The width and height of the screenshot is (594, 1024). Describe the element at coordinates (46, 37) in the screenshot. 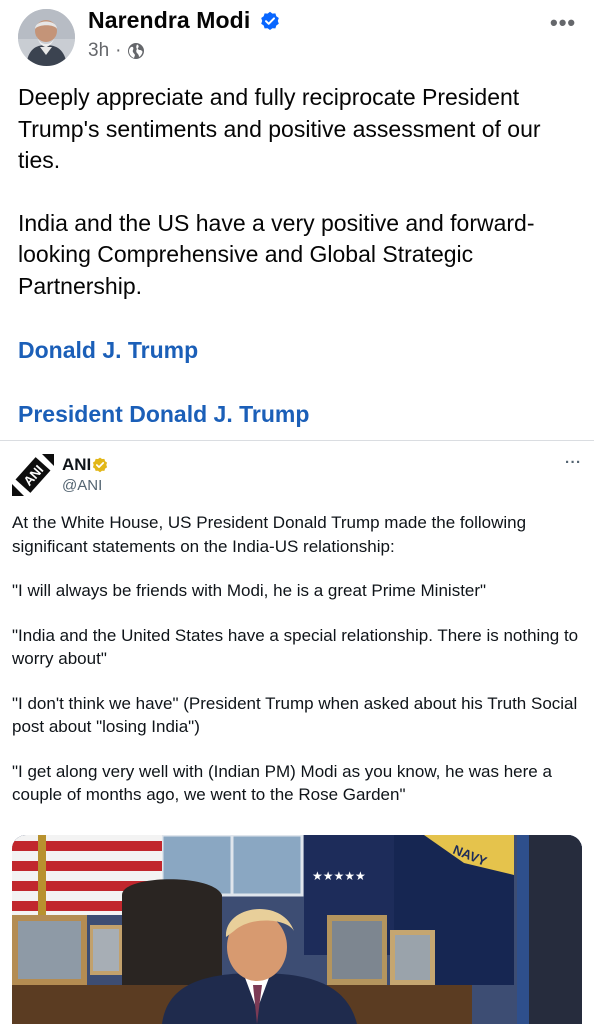

I see `author-avatar` at that location.